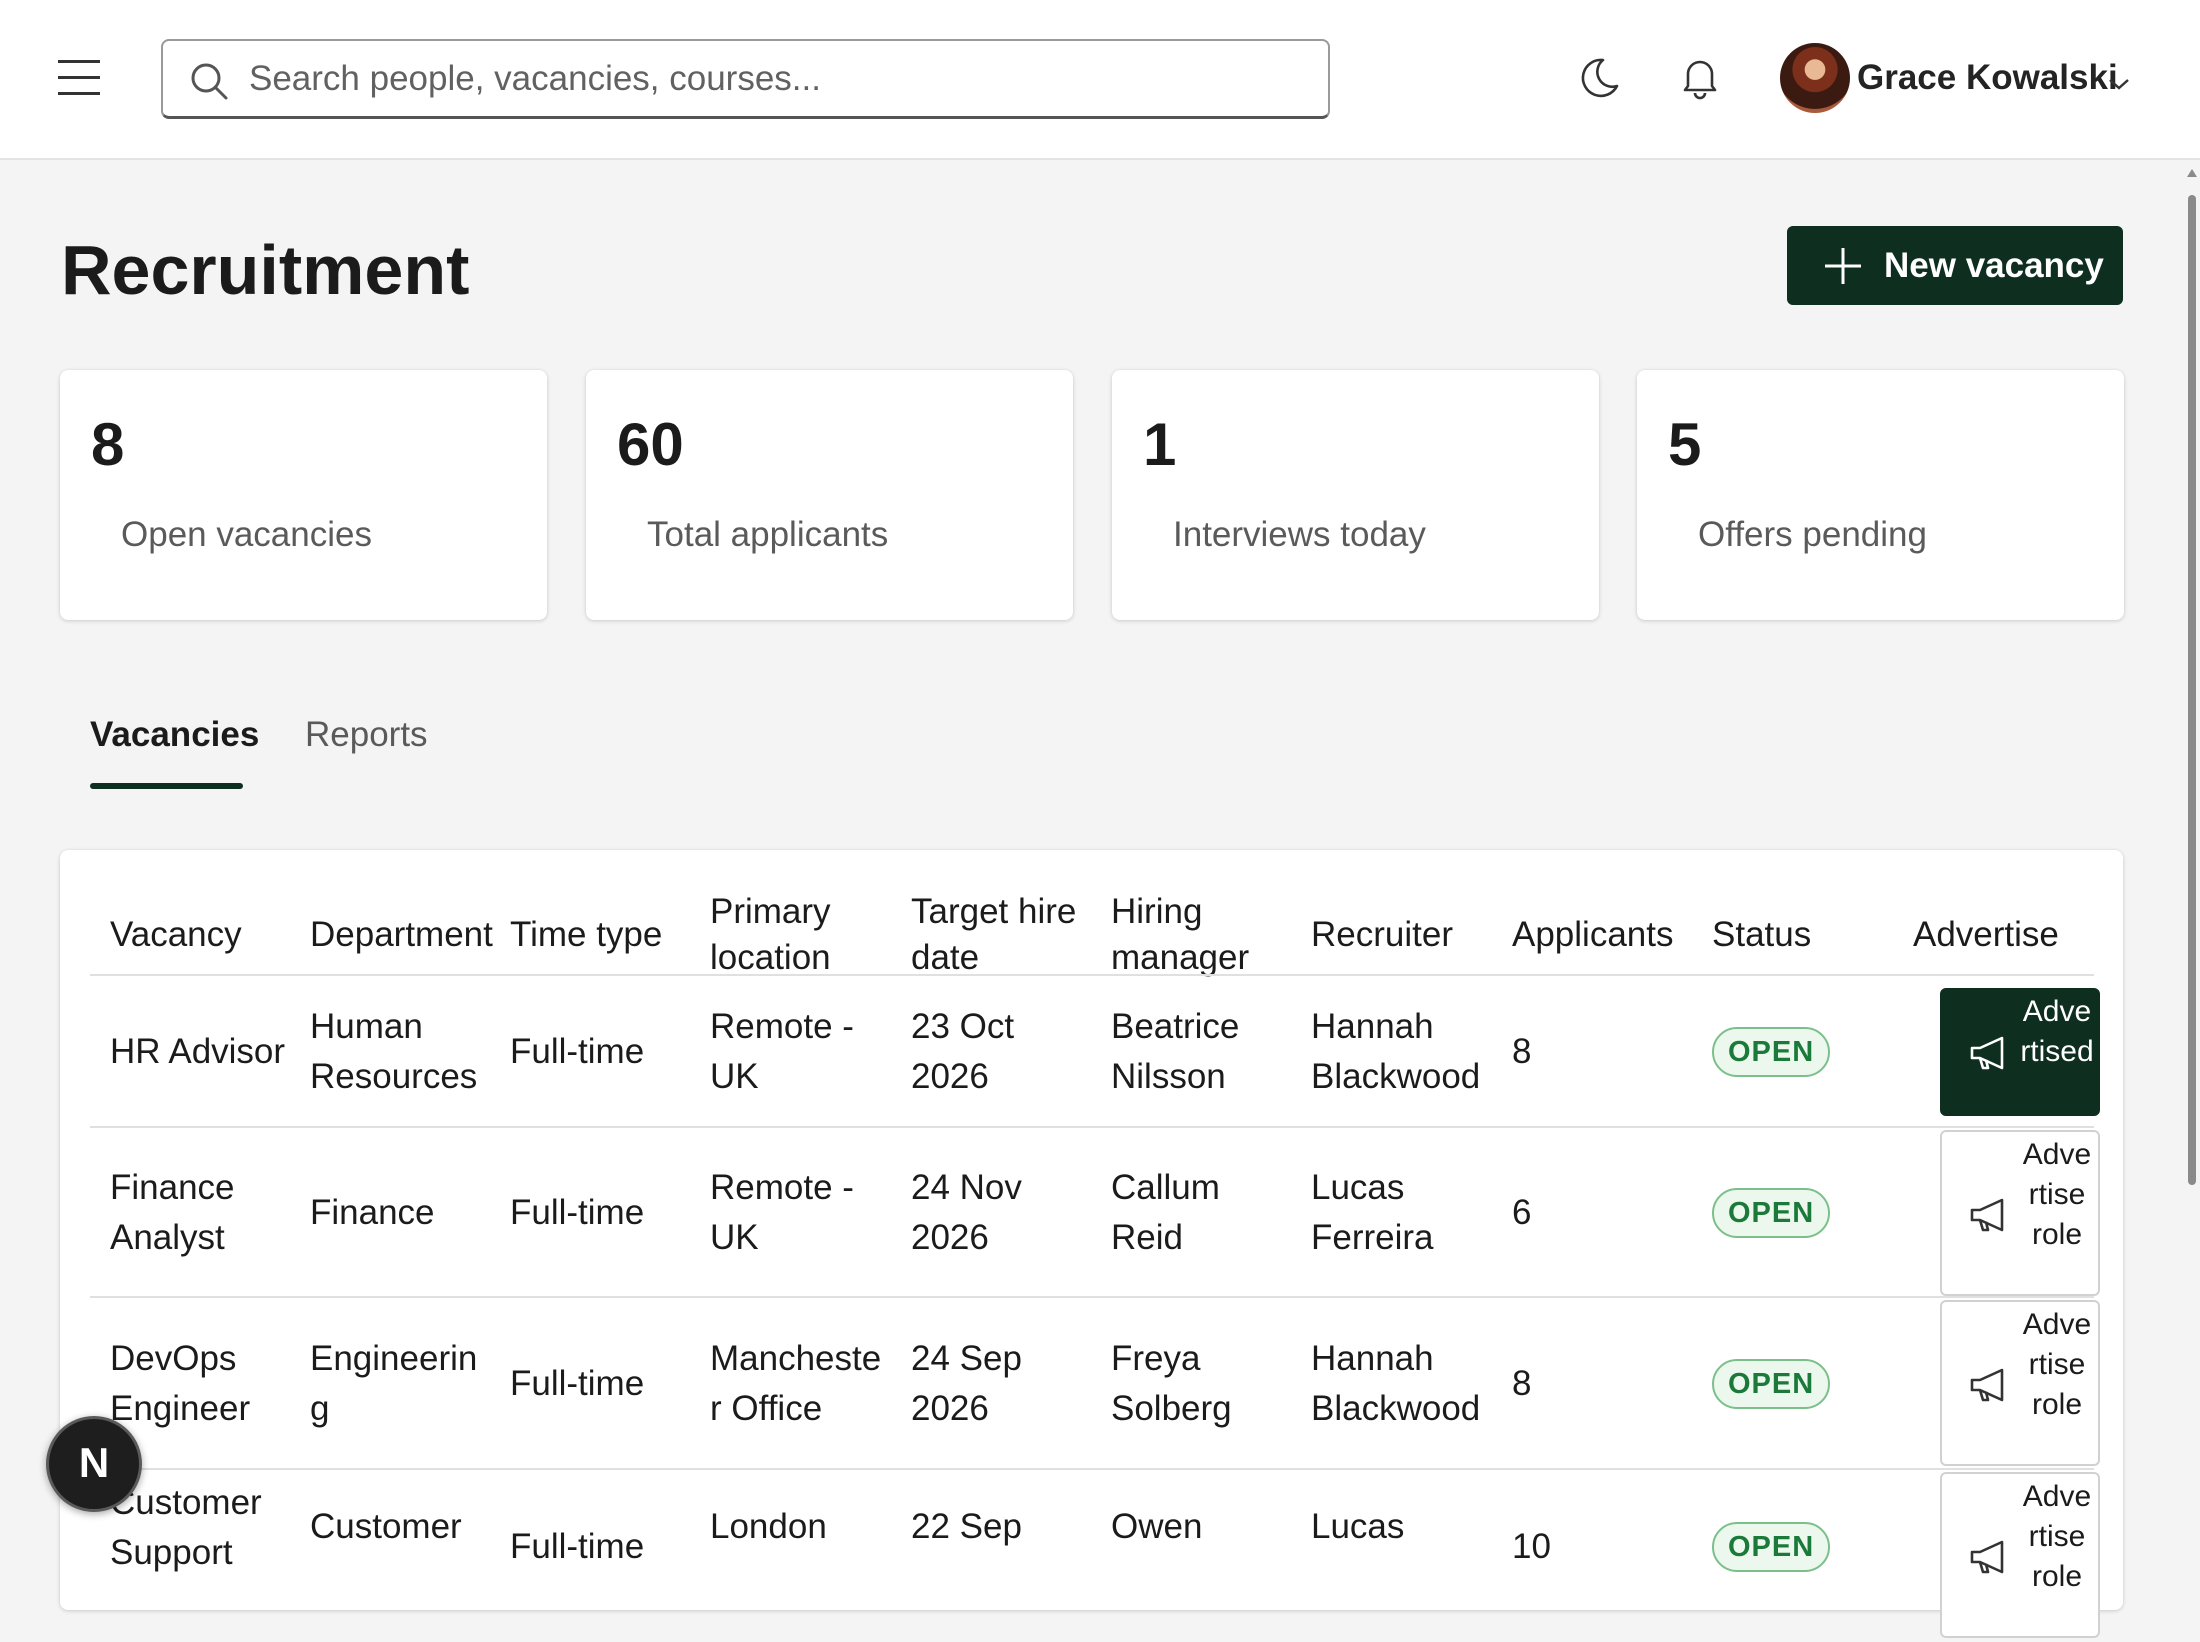  What do you see at coordinates (997, 935) in the screenshot?
I see `column-header-target-hire-date: Target hire date` at bounding box center [997, 935].